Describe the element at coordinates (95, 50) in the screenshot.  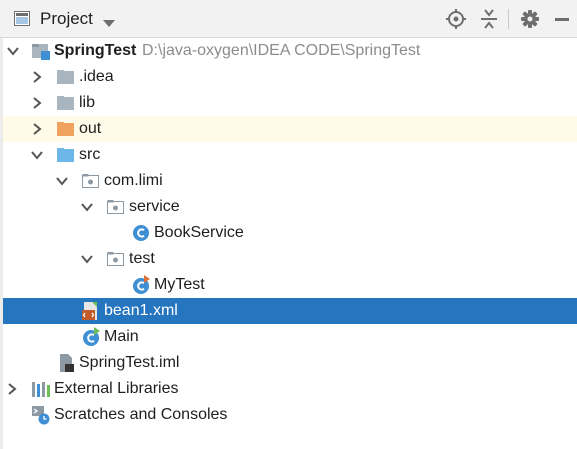
I see `root-project-name: SpringTest` at that location.